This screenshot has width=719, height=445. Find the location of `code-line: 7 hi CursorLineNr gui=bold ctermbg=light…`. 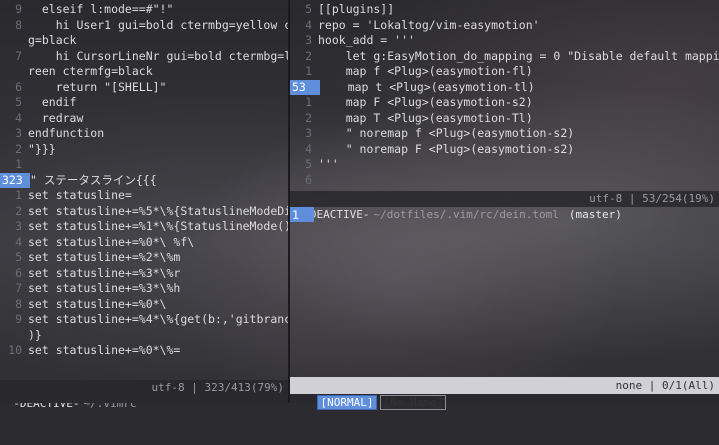

code-line: 7 hi CursorLineNr gui=bold ctermbg=light… is located at coordinates (144, 57).